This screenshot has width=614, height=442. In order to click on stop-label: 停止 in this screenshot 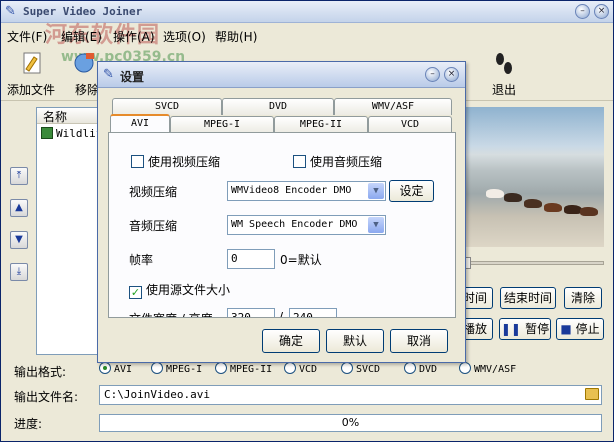, I will do `click(587, 329)`.